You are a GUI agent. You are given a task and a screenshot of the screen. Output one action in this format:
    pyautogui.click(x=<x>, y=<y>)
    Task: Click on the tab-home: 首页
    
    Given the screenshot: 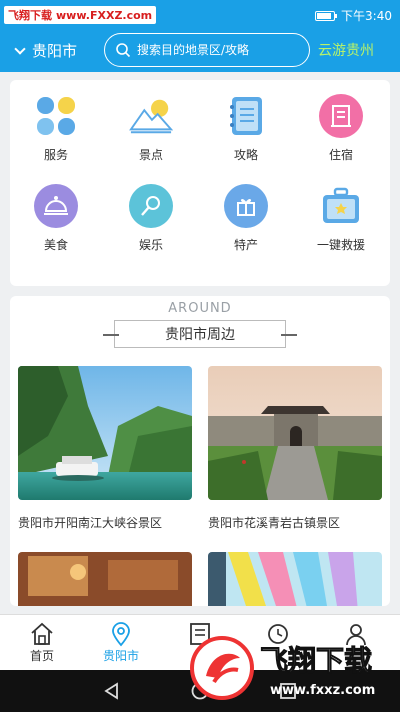 What is the action you would take?
    pyautogui.click(x=42, y=642)
    